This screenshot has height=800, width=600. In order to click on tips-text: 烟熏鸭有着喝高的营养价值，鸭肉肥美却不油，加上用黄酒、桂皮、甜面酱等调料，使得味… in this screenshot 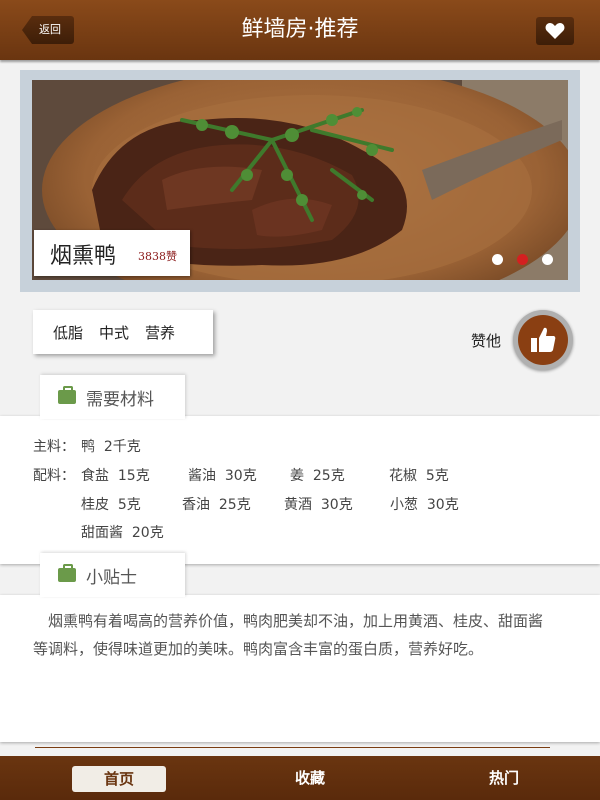, I will do `click(288, 635)`.